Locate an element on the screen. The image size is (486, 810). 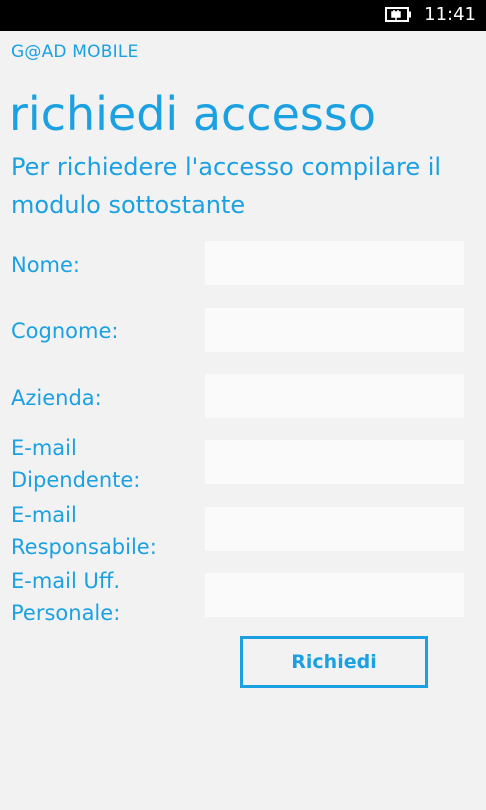
page-title: richiedi accesso is located at coordinates (192, 114).